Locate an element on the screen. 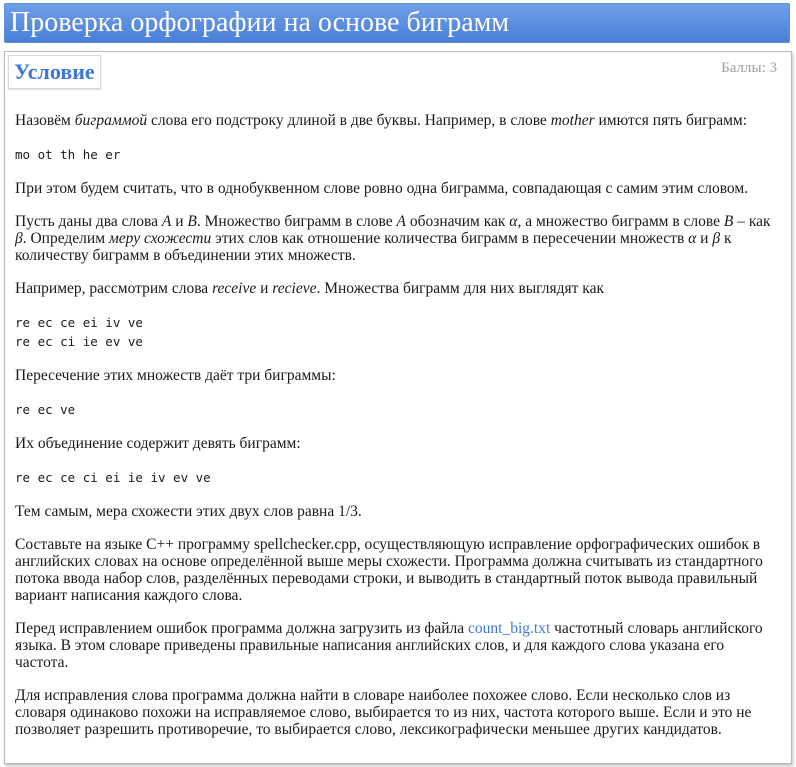  term-bigram: биграммой is located at coordinates (111, 120).